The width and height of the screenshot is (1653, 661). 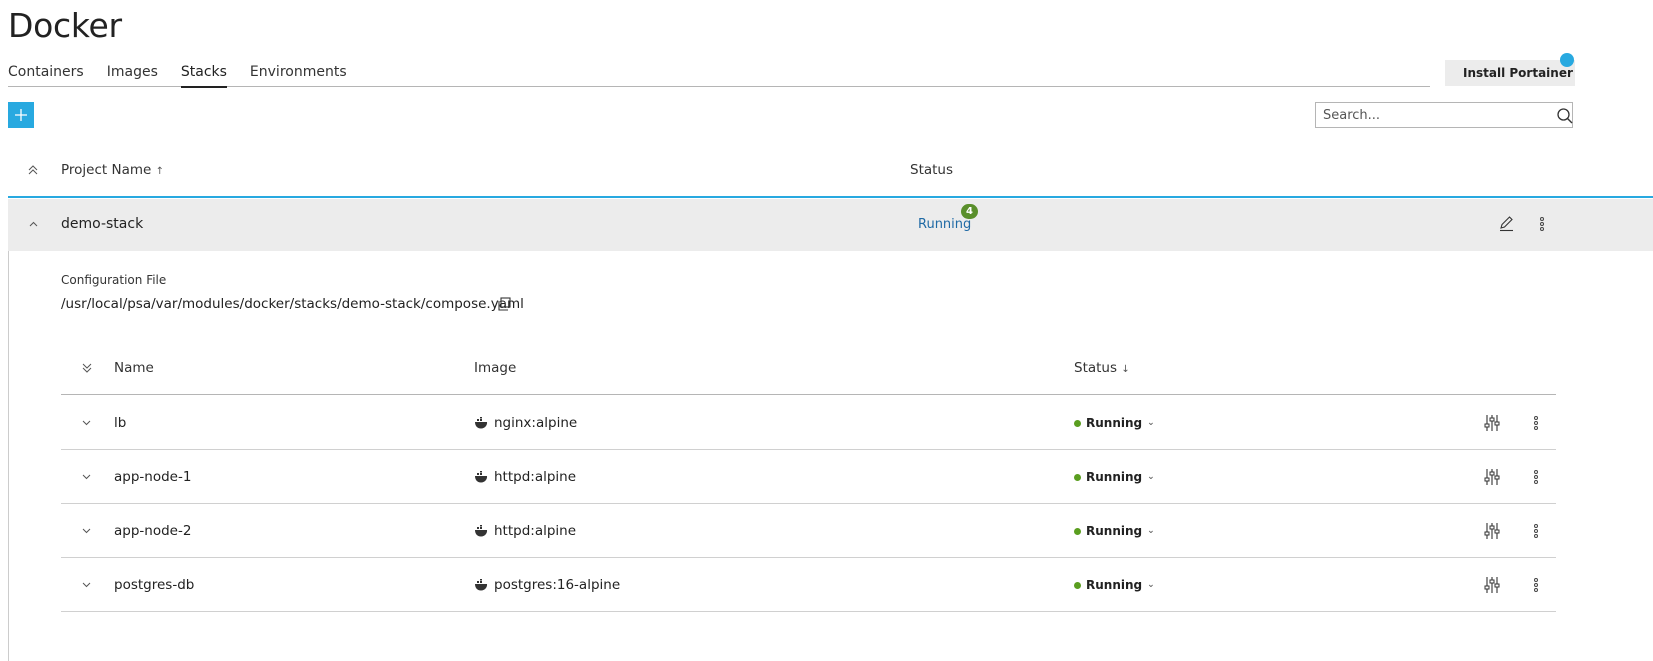 I want to click on service-row: lb nginx:alpine Running ⌄, so click(x=808, y=423).